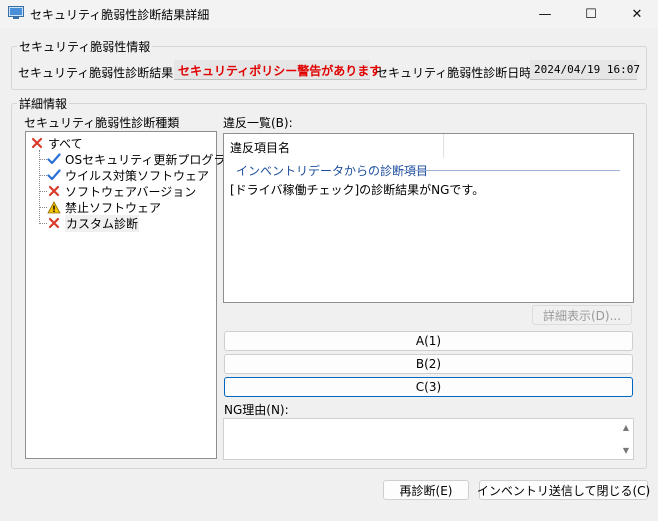 This screenshot has height=521, width=658. I want to click on tree-item-os-update: OSセキュリティ更新プログラム, so click(142, 159).